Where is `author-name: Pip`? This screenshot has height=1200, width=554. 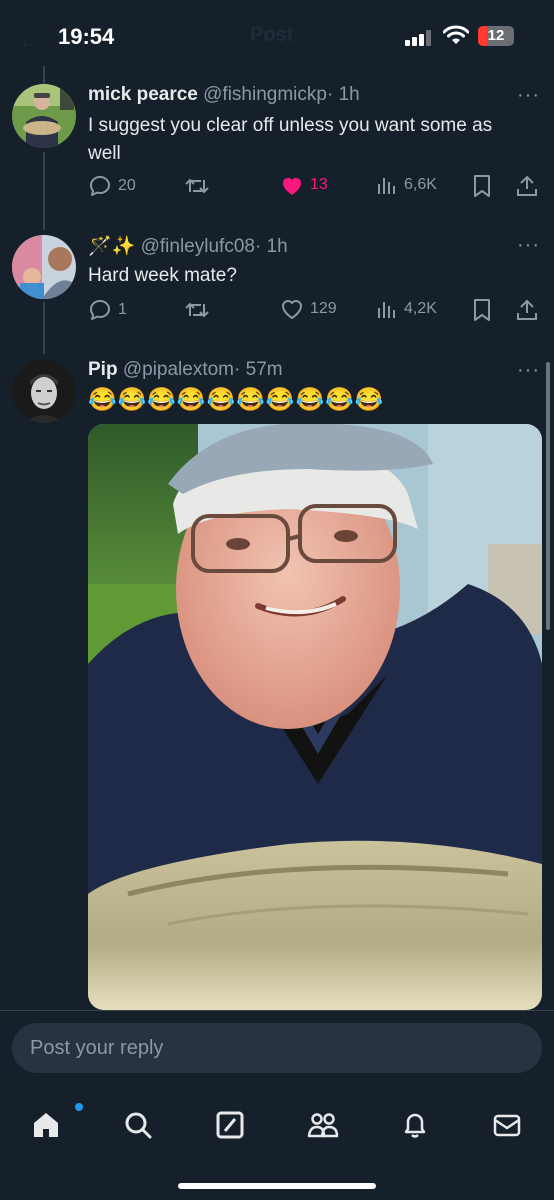
author-name: Pip is located at coordinates (103, 369).